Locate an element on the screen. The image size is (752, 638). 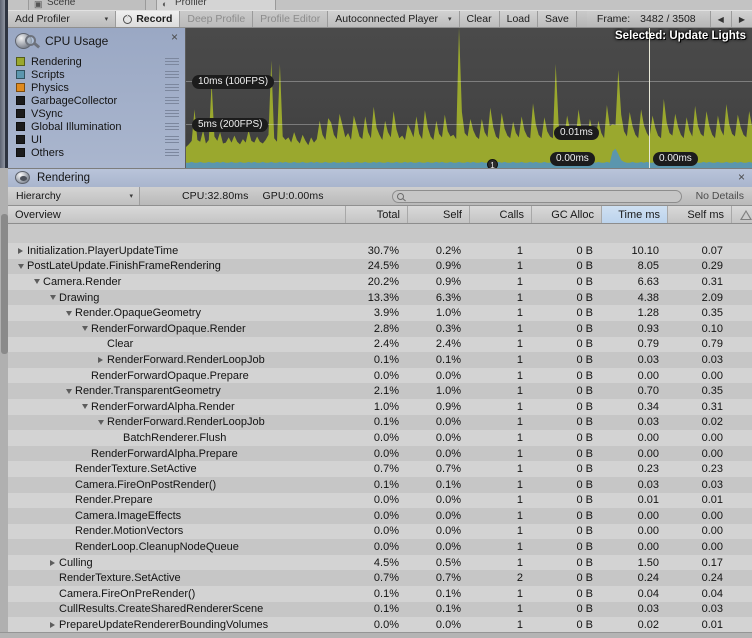
legend-item-scripts: Scripts is located at coordinates (100, 74).